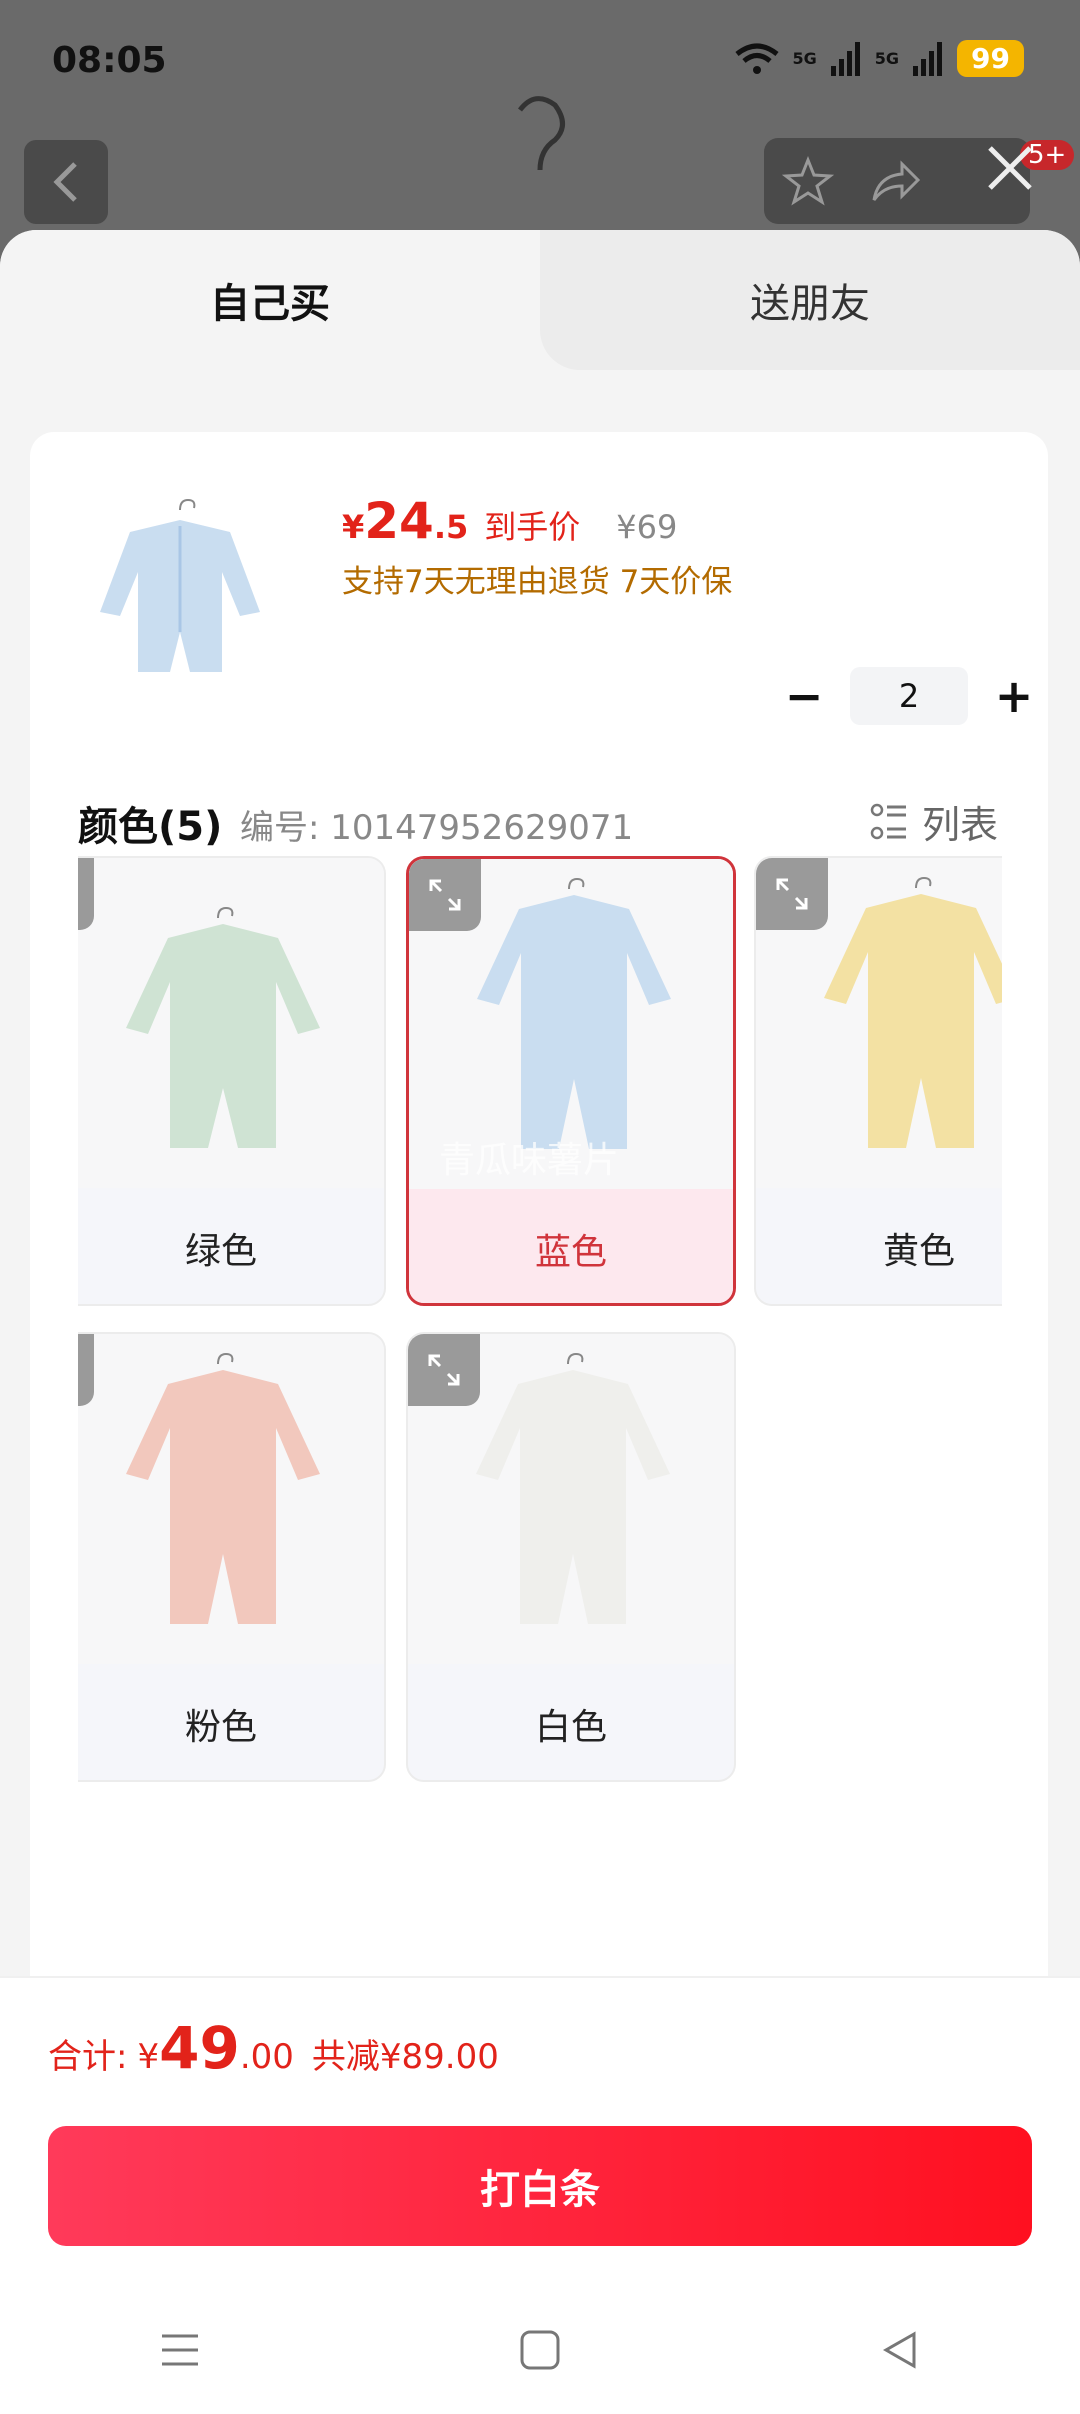 Image resolution: width=1080 pixels, height=2414 pixels. Describe the element at coordinates (570, 1727) in the screenshot. I see `option-label: 白色` at that location.